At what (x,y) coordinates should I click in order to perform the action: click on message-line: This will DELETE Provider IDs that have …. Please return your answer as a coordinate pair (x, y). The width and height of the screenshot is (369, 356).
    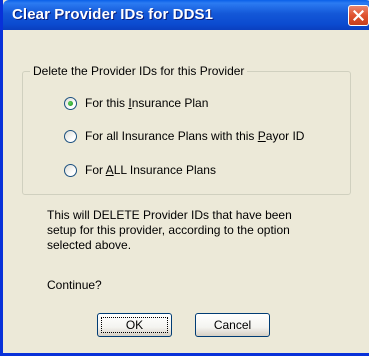
    Looking at the image, I should click on (169, 215).